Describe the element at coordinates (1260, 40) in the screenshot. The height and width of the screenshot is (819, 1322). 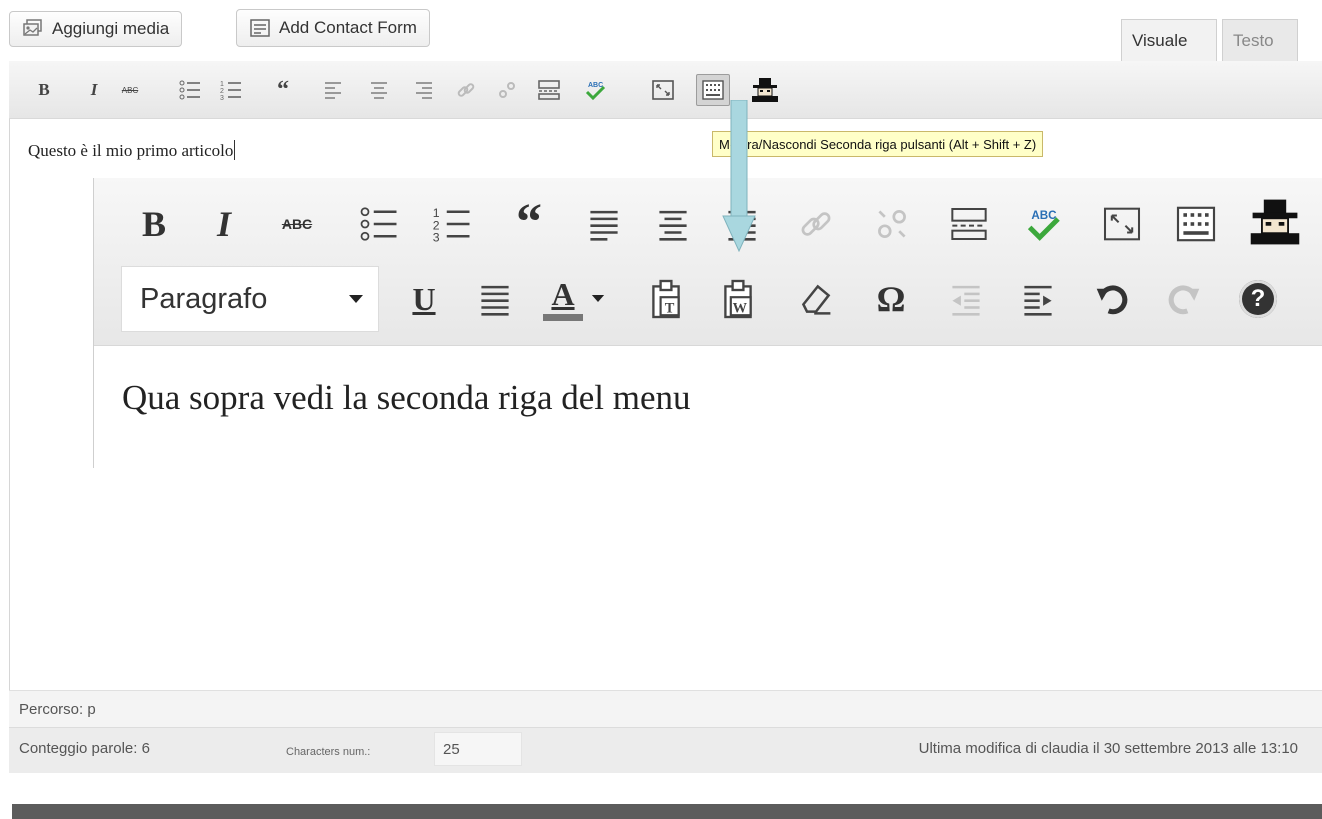
I see `tab-text: Testo` at that location.